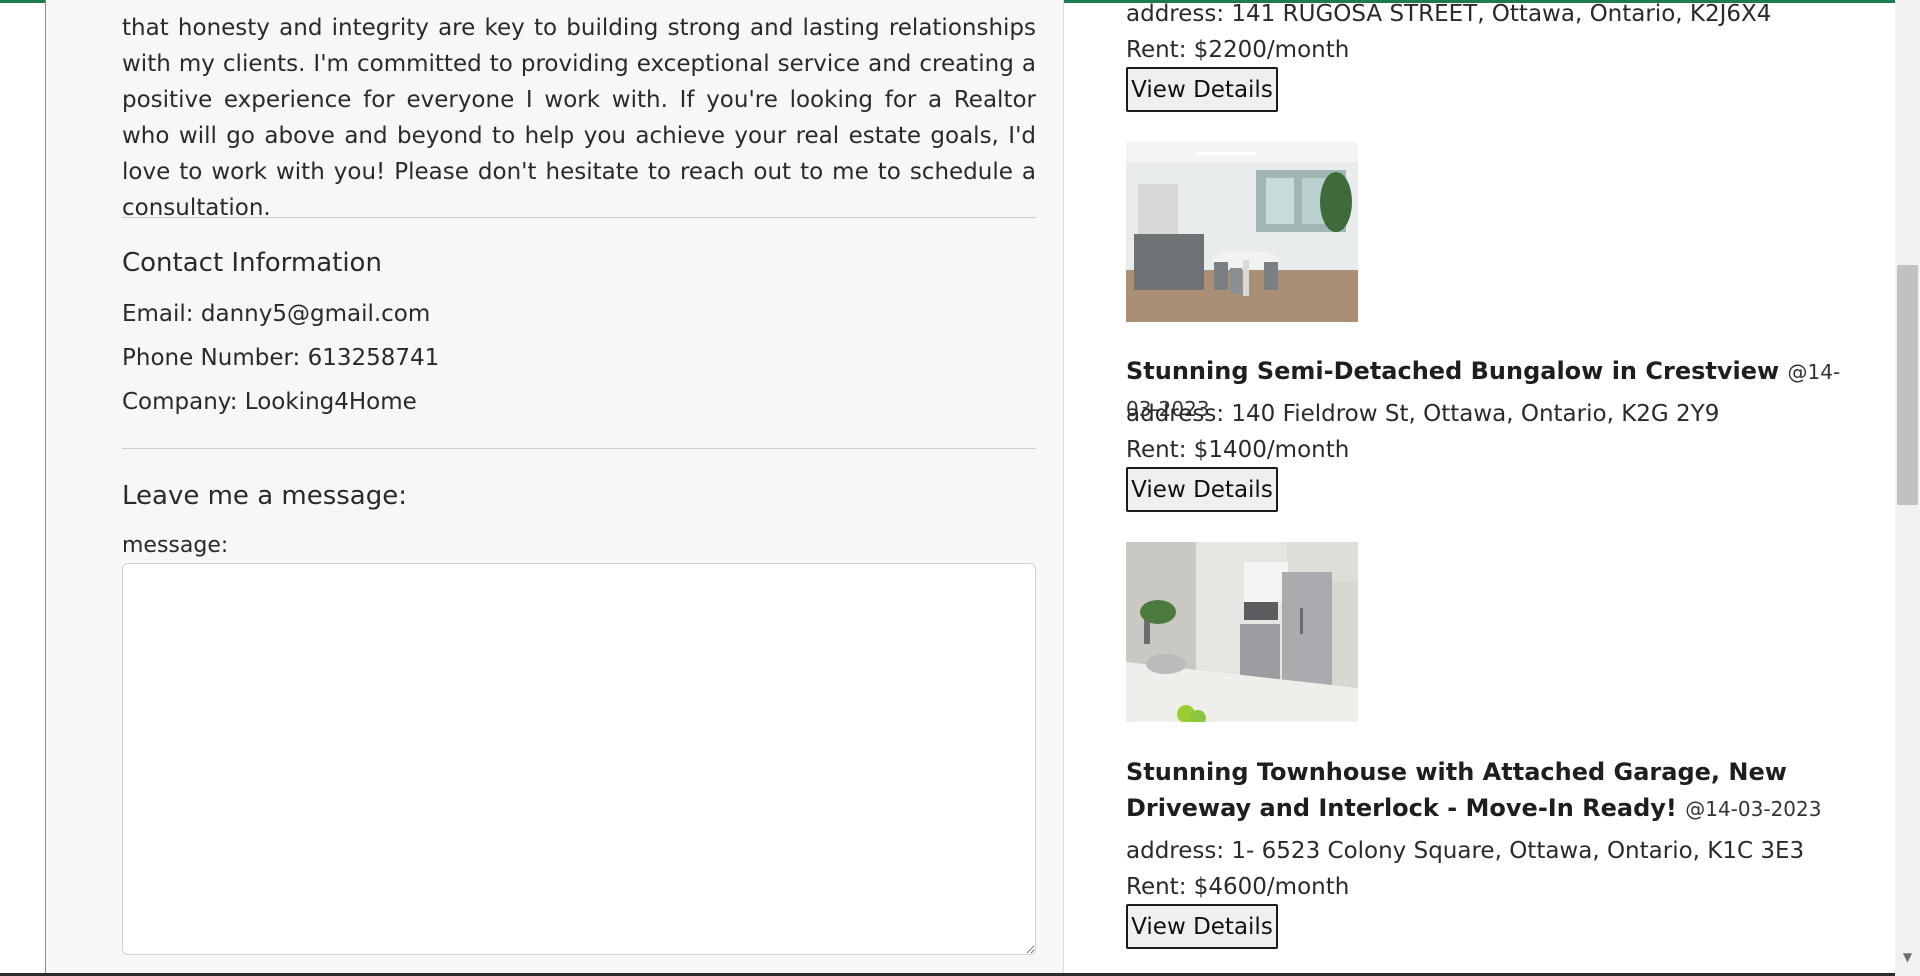 This screenshot has height=976, width=1920. What do you see at coordinates (252, 263) in the screenshot?
I see `contact-heading: Contact Information` at bounding box center [252, 263].